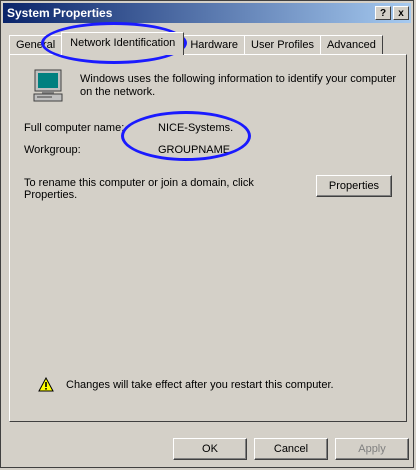  What do you see at coordinates (36, 45) in the screenshot?
I see `tab-general: General` at bounding box center [36, 45].